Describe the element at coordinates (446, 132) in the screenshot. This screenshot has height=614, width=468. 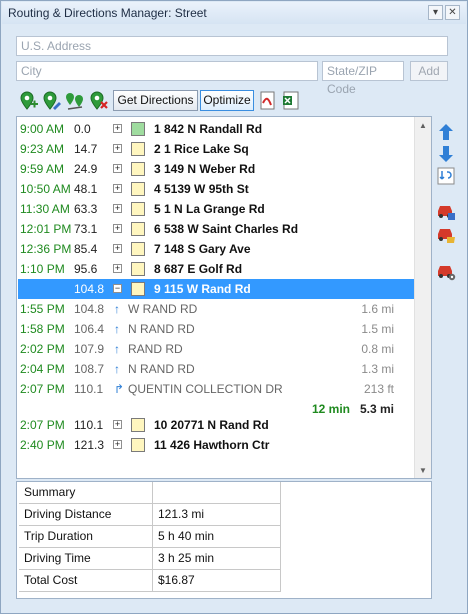
I see `move-up-icon` at that location.